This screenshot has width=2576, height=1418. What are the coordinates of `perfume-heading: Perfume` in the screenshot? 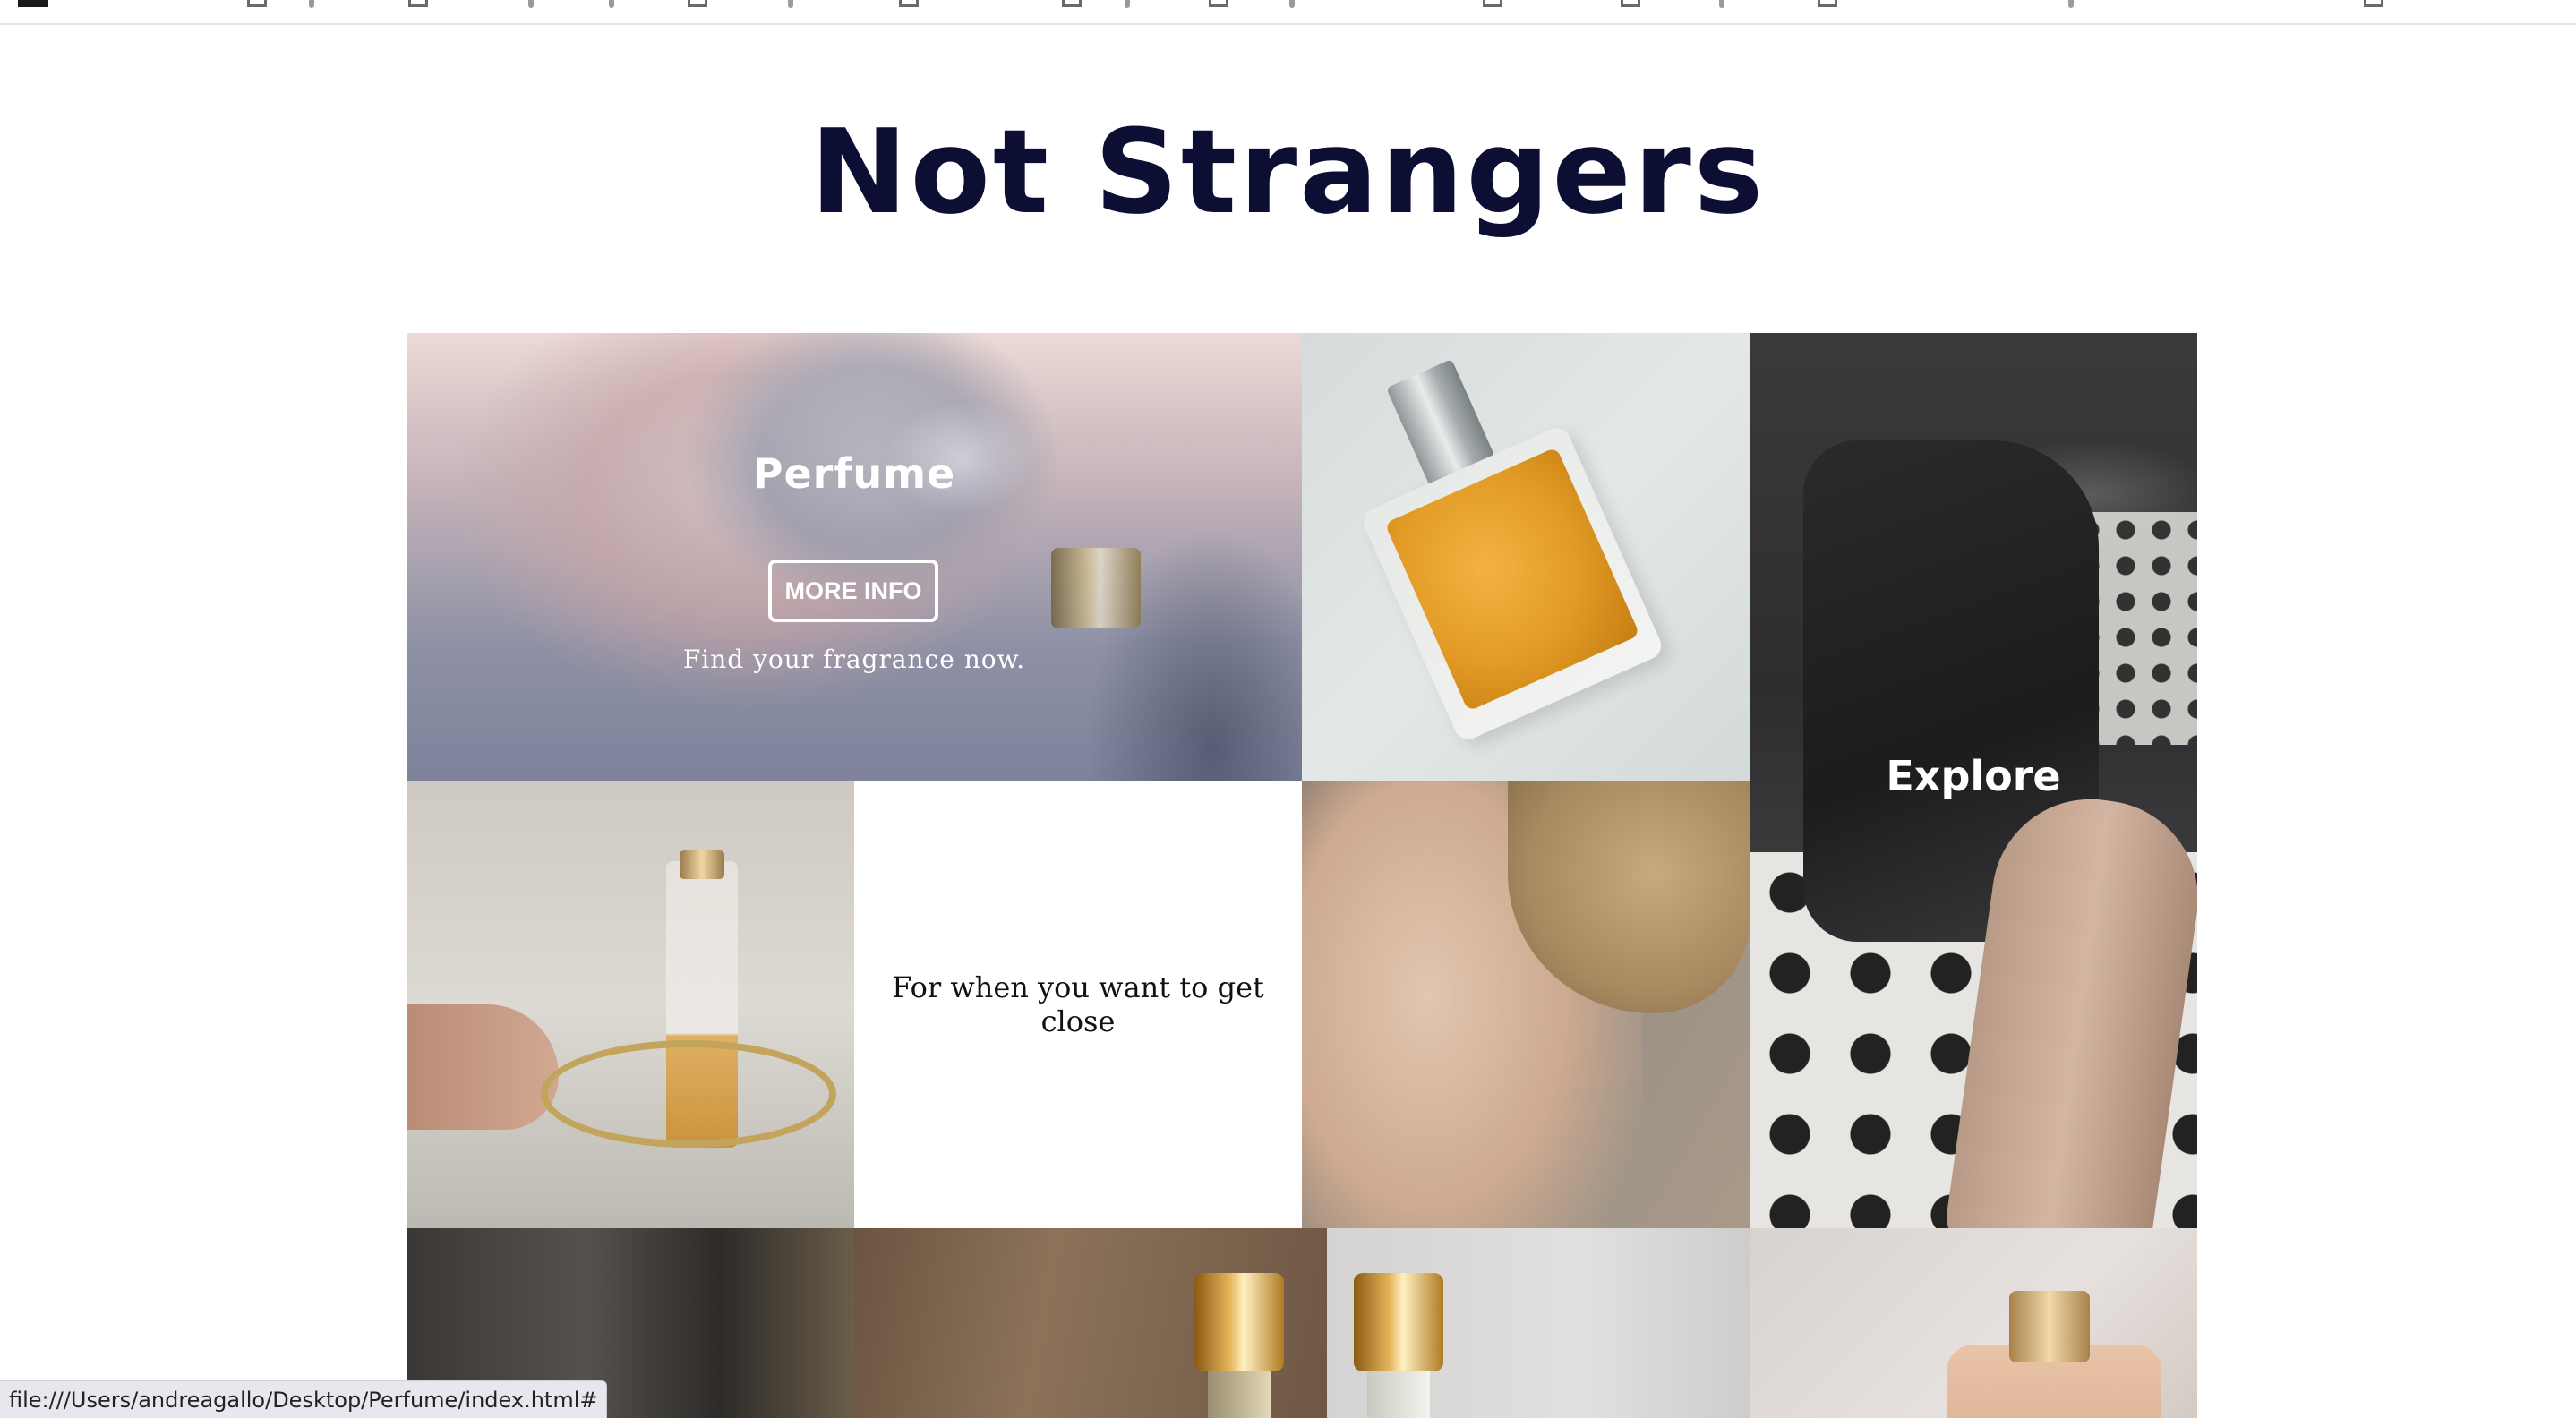 It's located at (854, 474).